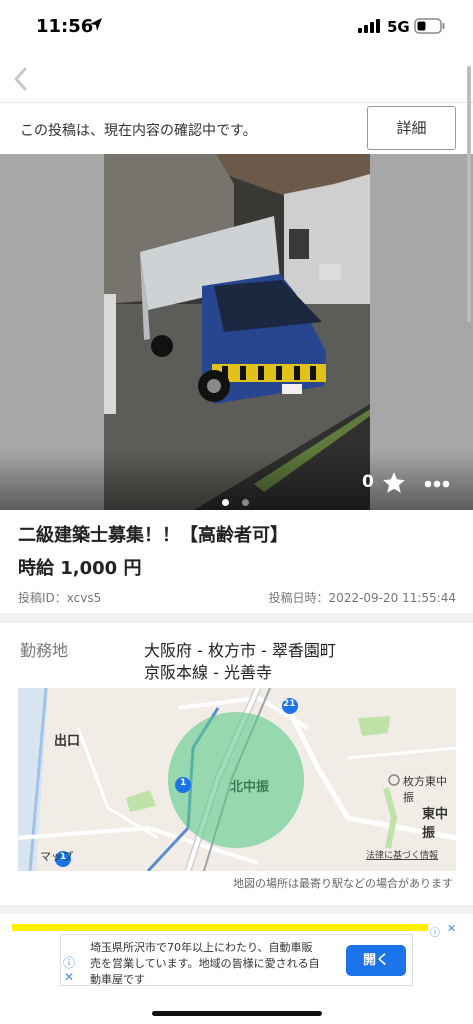 Image resolution: width=473 pixels, height=1024 pixels. What do you see at coordinates (153, 535) in the screenshot?
I see `job-title: 二級建築士募集！！【高齢者可】` at bounding box center [153, 535].